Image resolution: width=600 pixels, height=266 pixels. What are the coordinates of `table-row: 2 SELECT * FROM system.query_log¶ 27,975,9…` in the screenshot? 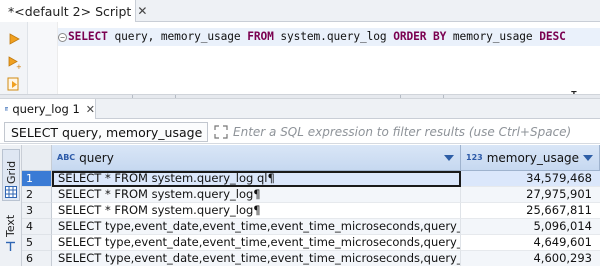 It's located at (311, 195).